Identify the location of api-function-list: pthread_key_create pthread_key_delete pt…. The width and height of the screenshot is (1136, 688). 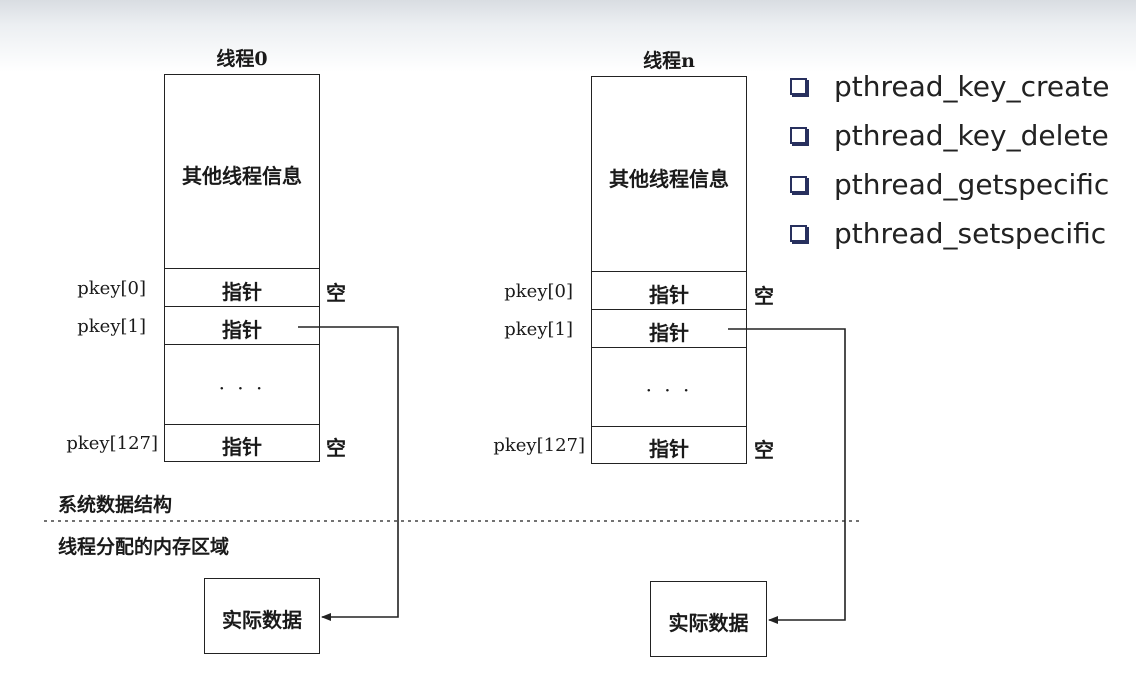
(949, 160).